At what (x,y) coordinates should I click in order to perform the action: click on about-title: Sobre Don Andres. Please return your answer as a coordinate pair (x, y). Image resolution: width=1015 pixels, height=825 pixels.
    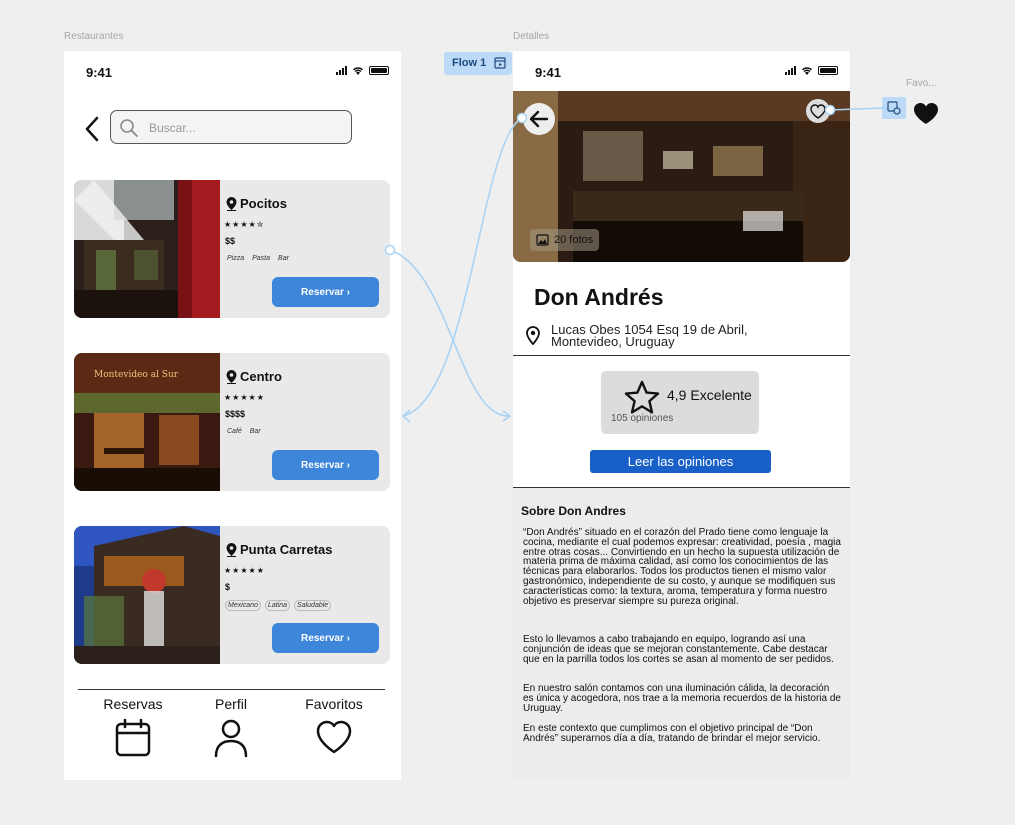
    Looking at the image, I should click on (573, 511).